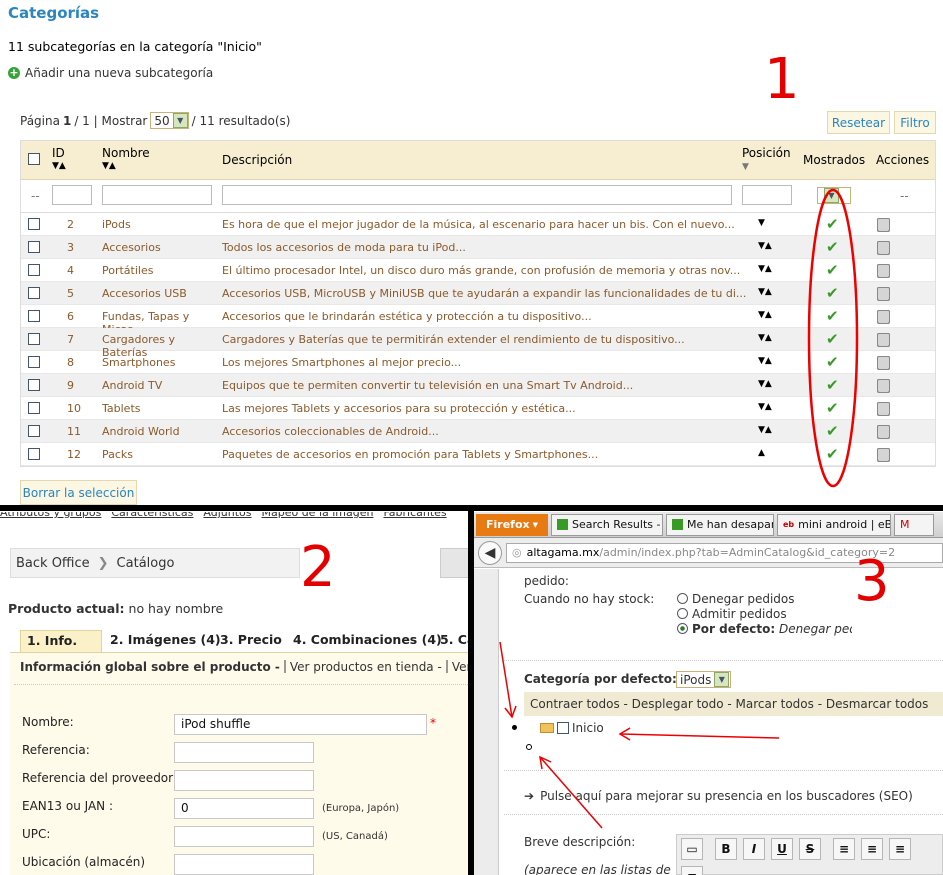 The width and height of the screenshot is (943, 875). I want to click on annotation-arrows, so click(639, 735).